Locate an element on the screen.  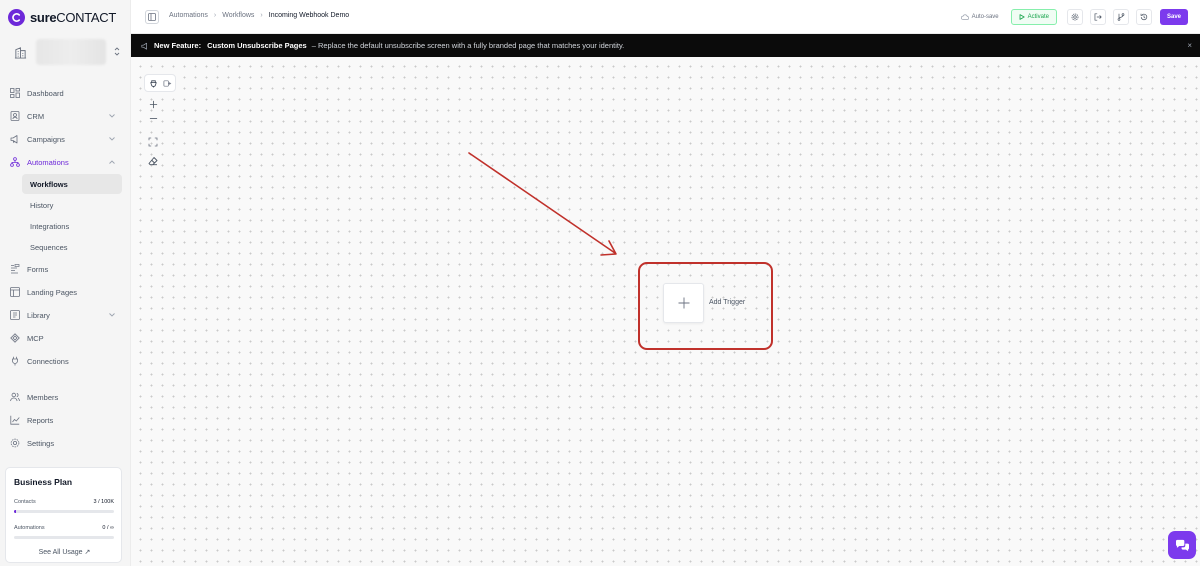
plan-title: Business Plan is located at coordinates (43, 482).